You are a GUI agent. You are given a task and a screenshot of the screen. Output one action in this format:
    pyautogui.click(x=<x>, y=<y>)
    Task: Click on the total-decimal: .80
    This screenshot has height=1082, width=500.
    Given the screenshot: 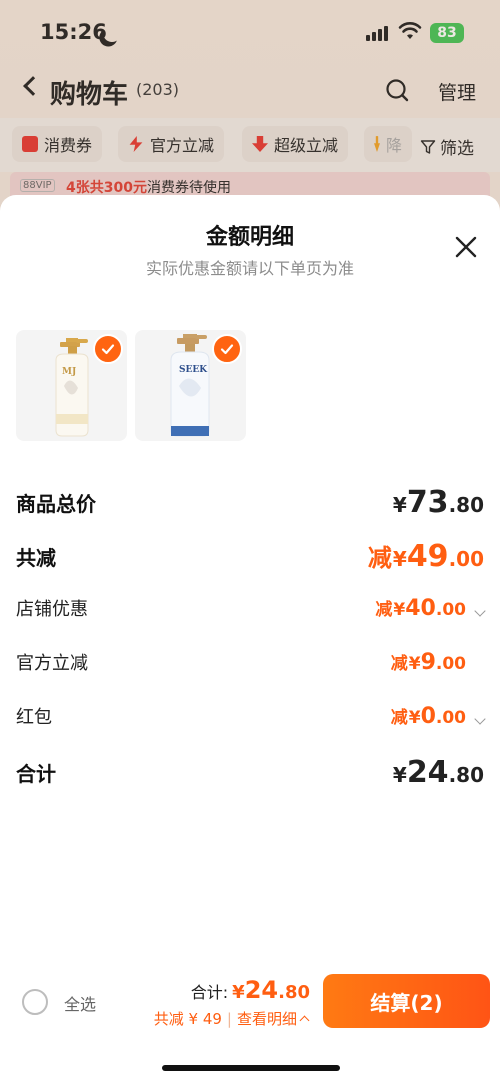 What is the action you would take?
    pyautogui.click(x=294, y=992)
    